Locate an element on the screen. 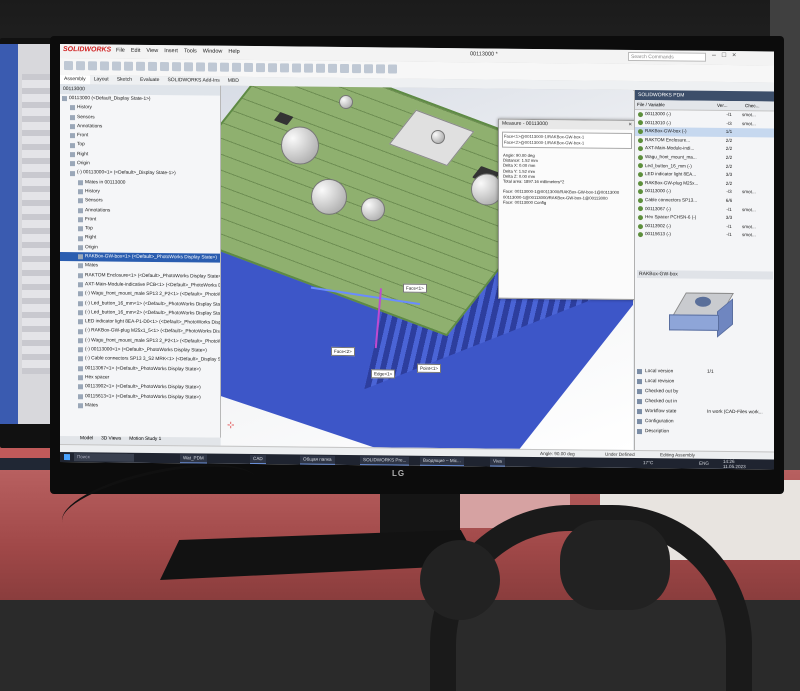 The width and height of the screenshot is (800, 691). property-key: Local version is located at coordinates (659, 371).